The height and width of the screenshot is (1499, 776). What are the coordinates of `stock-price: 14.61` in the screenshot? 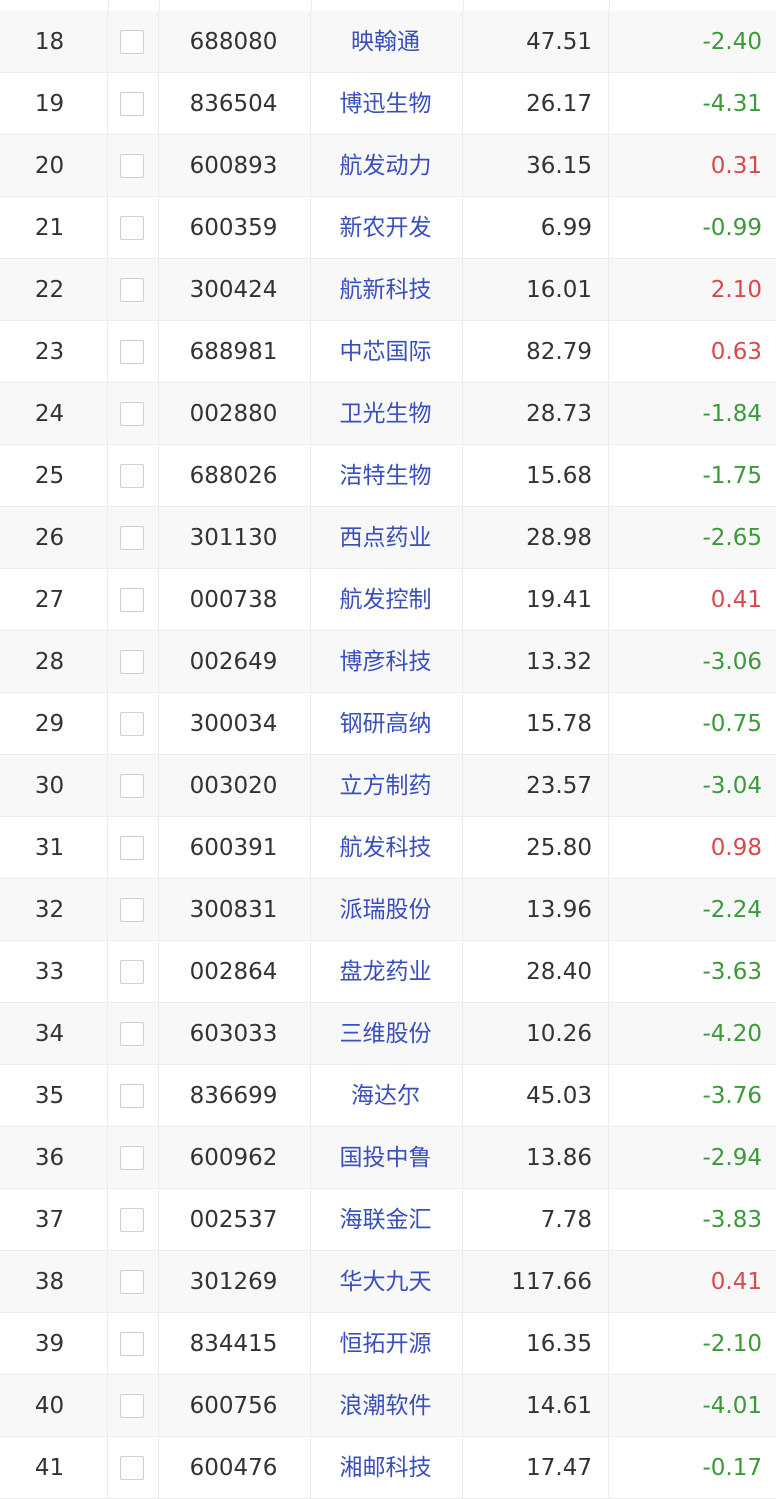 It's located at (536, 1405).